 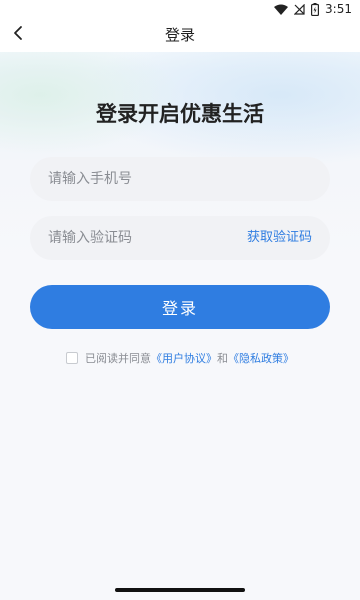 What do you see at coordinates (222, 358) in the screenshot?
I see `agreement-conjunction: 和` at bounding box center [222, 358].